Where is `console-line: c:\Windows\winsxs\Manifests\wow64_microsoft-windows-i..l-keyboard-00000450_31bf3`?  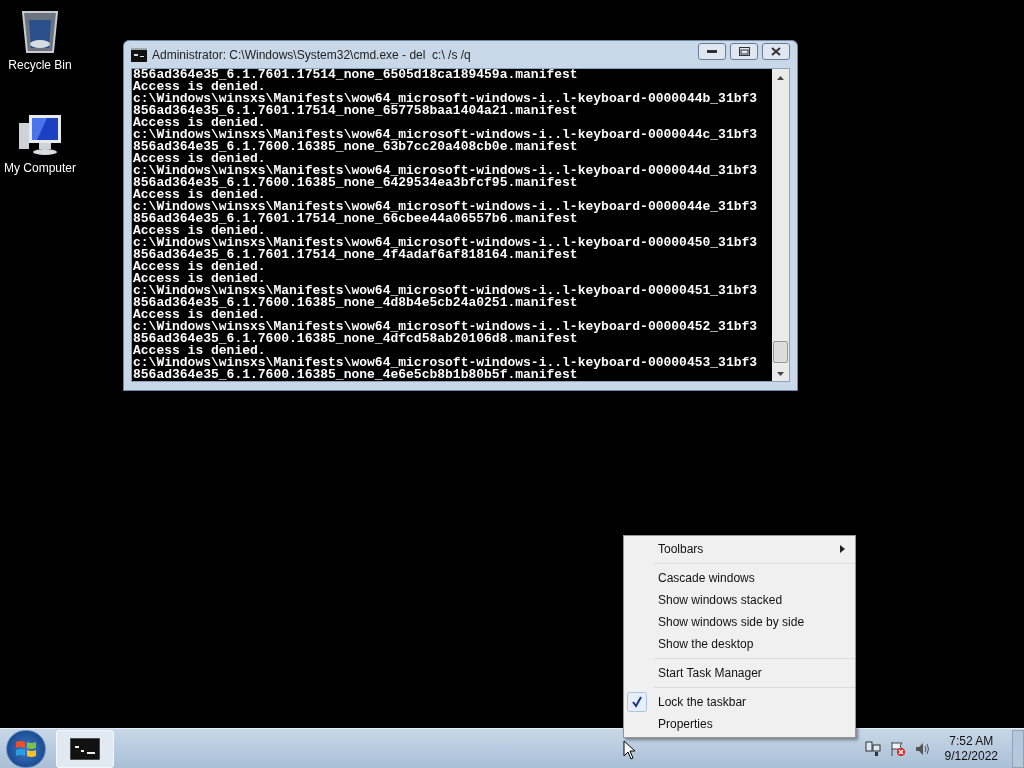 console-line: c:\Windows\winsxs\Manifests\wow64_microsoft-windows-i..l-keyboard-00000450_31bf3 is located at coordinates (446, 243).